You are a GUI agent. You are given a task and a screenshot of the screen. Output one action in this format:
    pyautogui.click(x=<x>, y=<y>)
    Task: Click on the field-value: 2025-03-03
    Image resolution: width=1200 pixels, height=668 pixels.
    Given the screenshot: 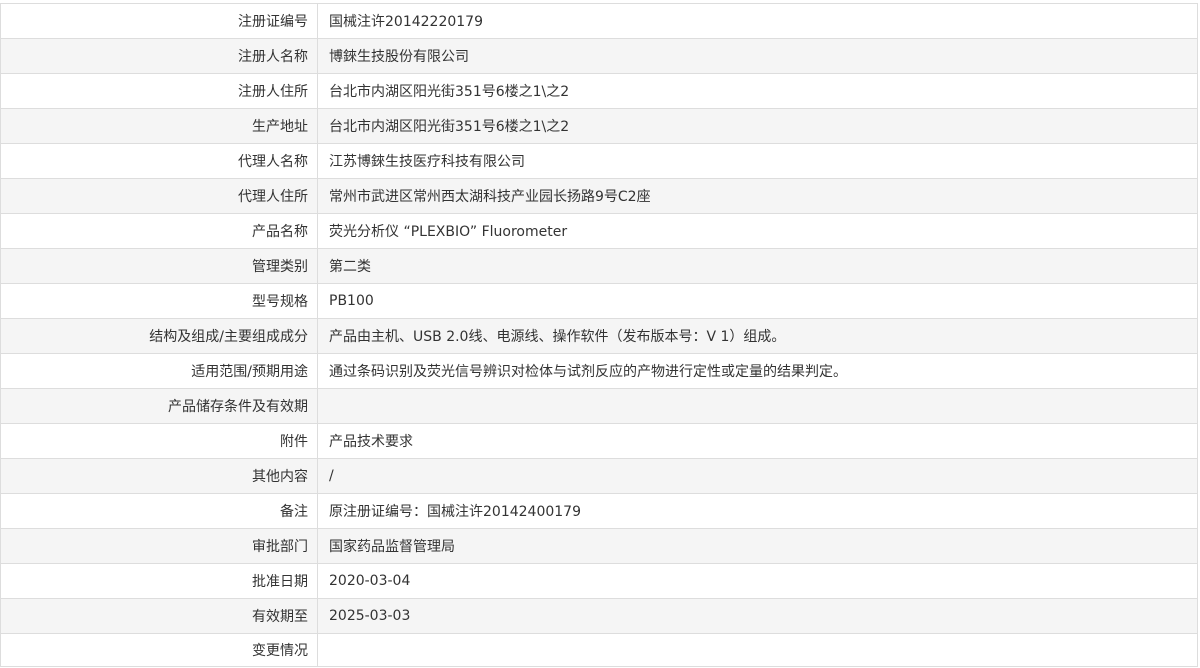 What is the action you would take?
    pyautogui.click(x=757, y=616)
    